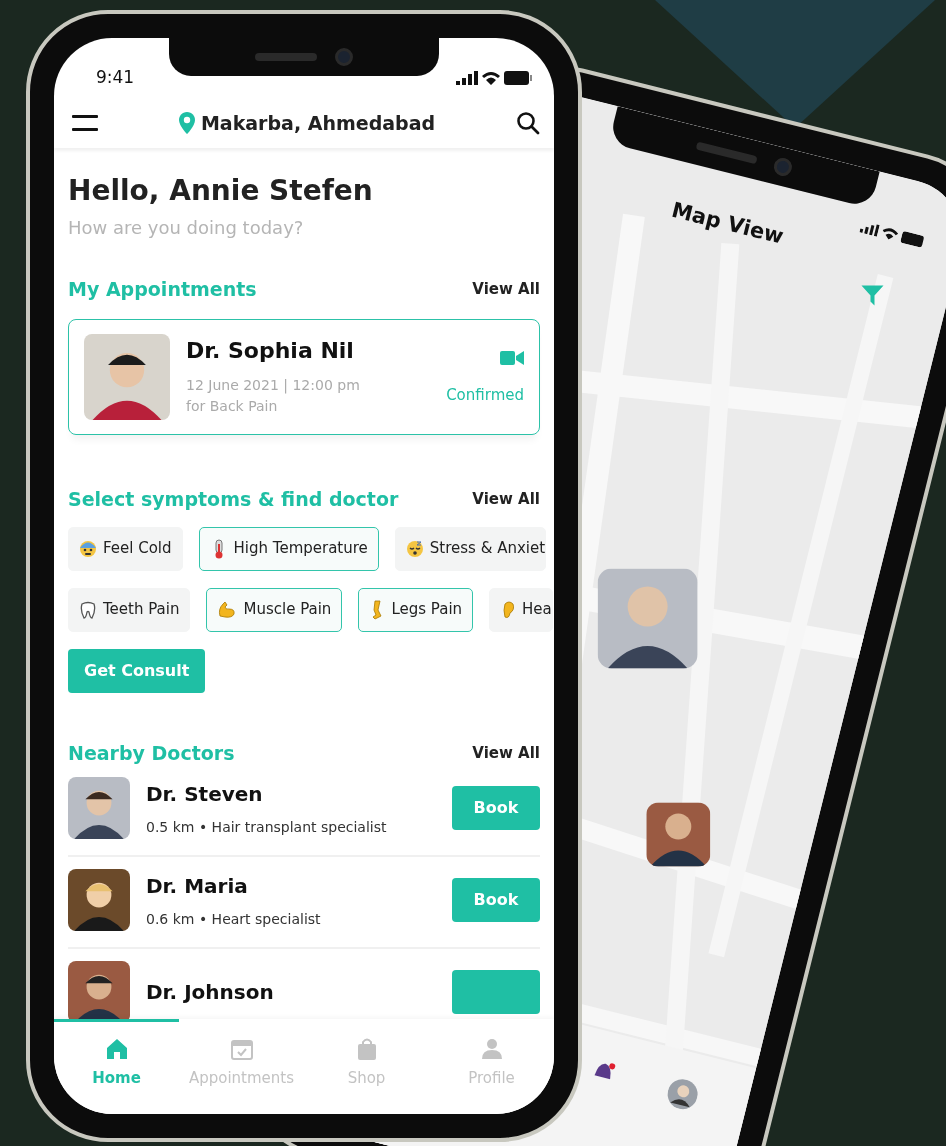  What do you see at coordinates (151, 753) in the screenshot?
I see `section-title: Nearby Doctors` at bounding box center [151, 753].